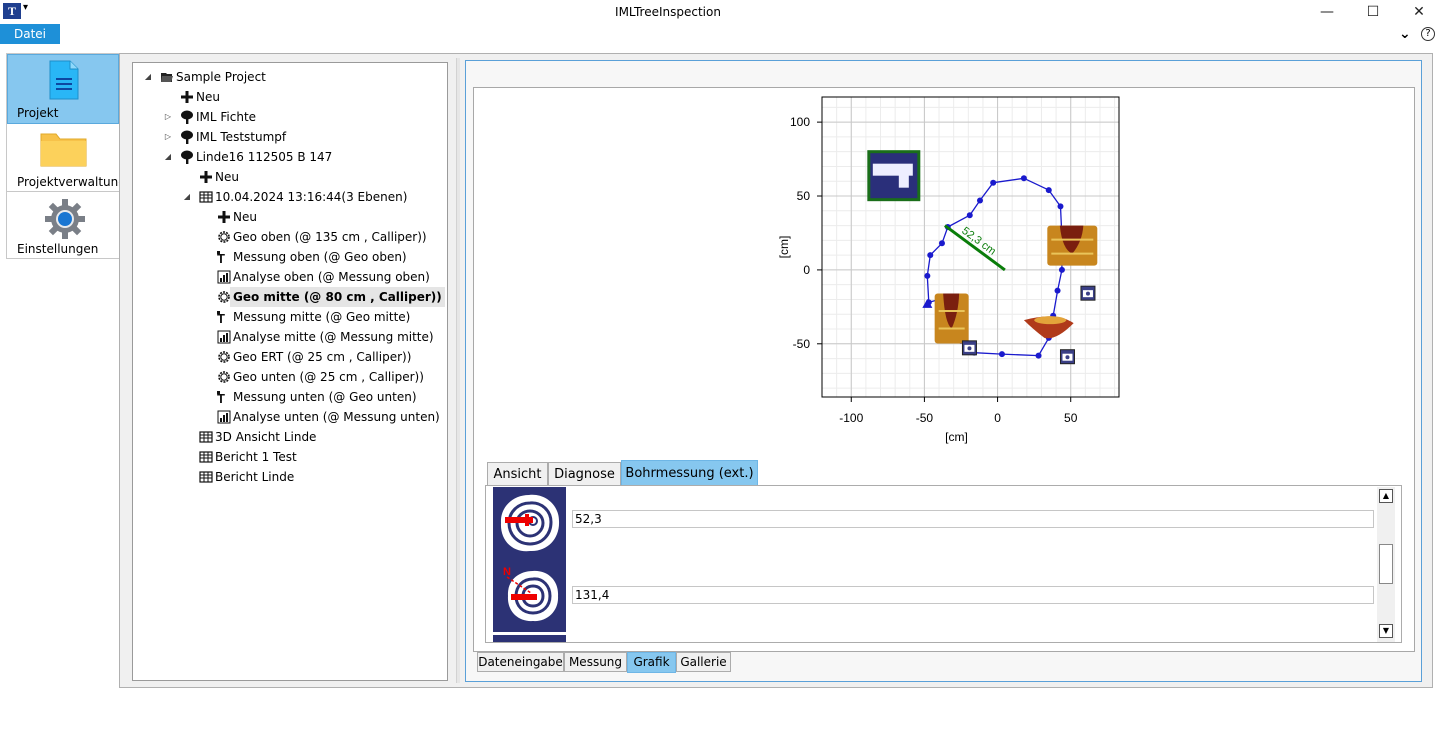 Image resolution: width=1440 pixels, height=743 pixels. What do you see at coordinates (894, 176) in the screenshot?
I see `photo-thumbnail` at bounding box center [894, 176].